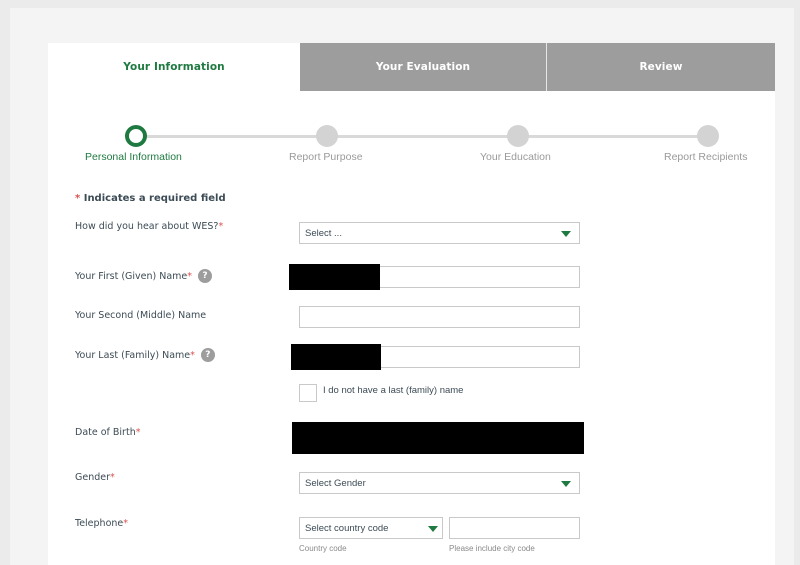  Describe the element at coordinates (336, 357) in the screenshot. I see `redacted-last-name` at that location.